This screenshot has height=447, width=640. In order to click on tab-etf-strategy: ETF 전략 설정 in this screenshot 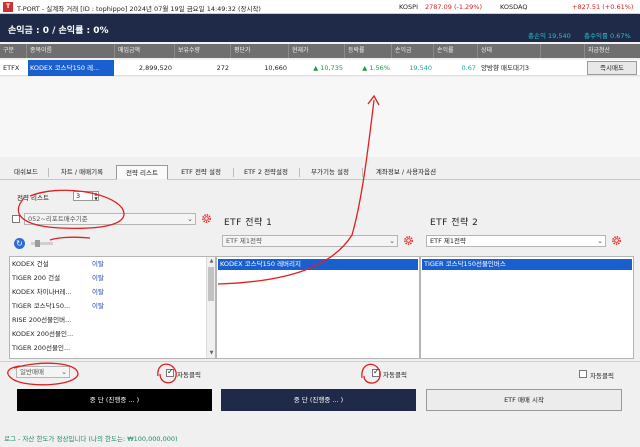, I will do `click(201, 172)`.